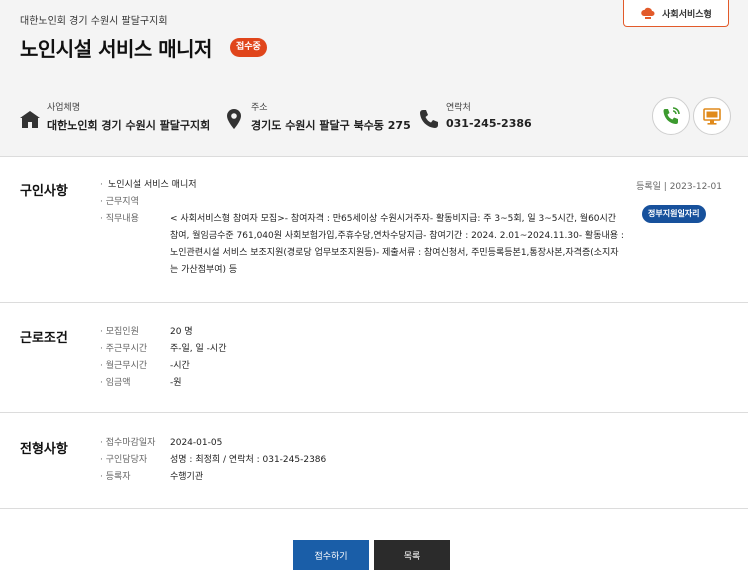  What do you see at coordinates (180, 366) in the screenshot?
I see `row-value: -시간` at bounding box center [180, 366].